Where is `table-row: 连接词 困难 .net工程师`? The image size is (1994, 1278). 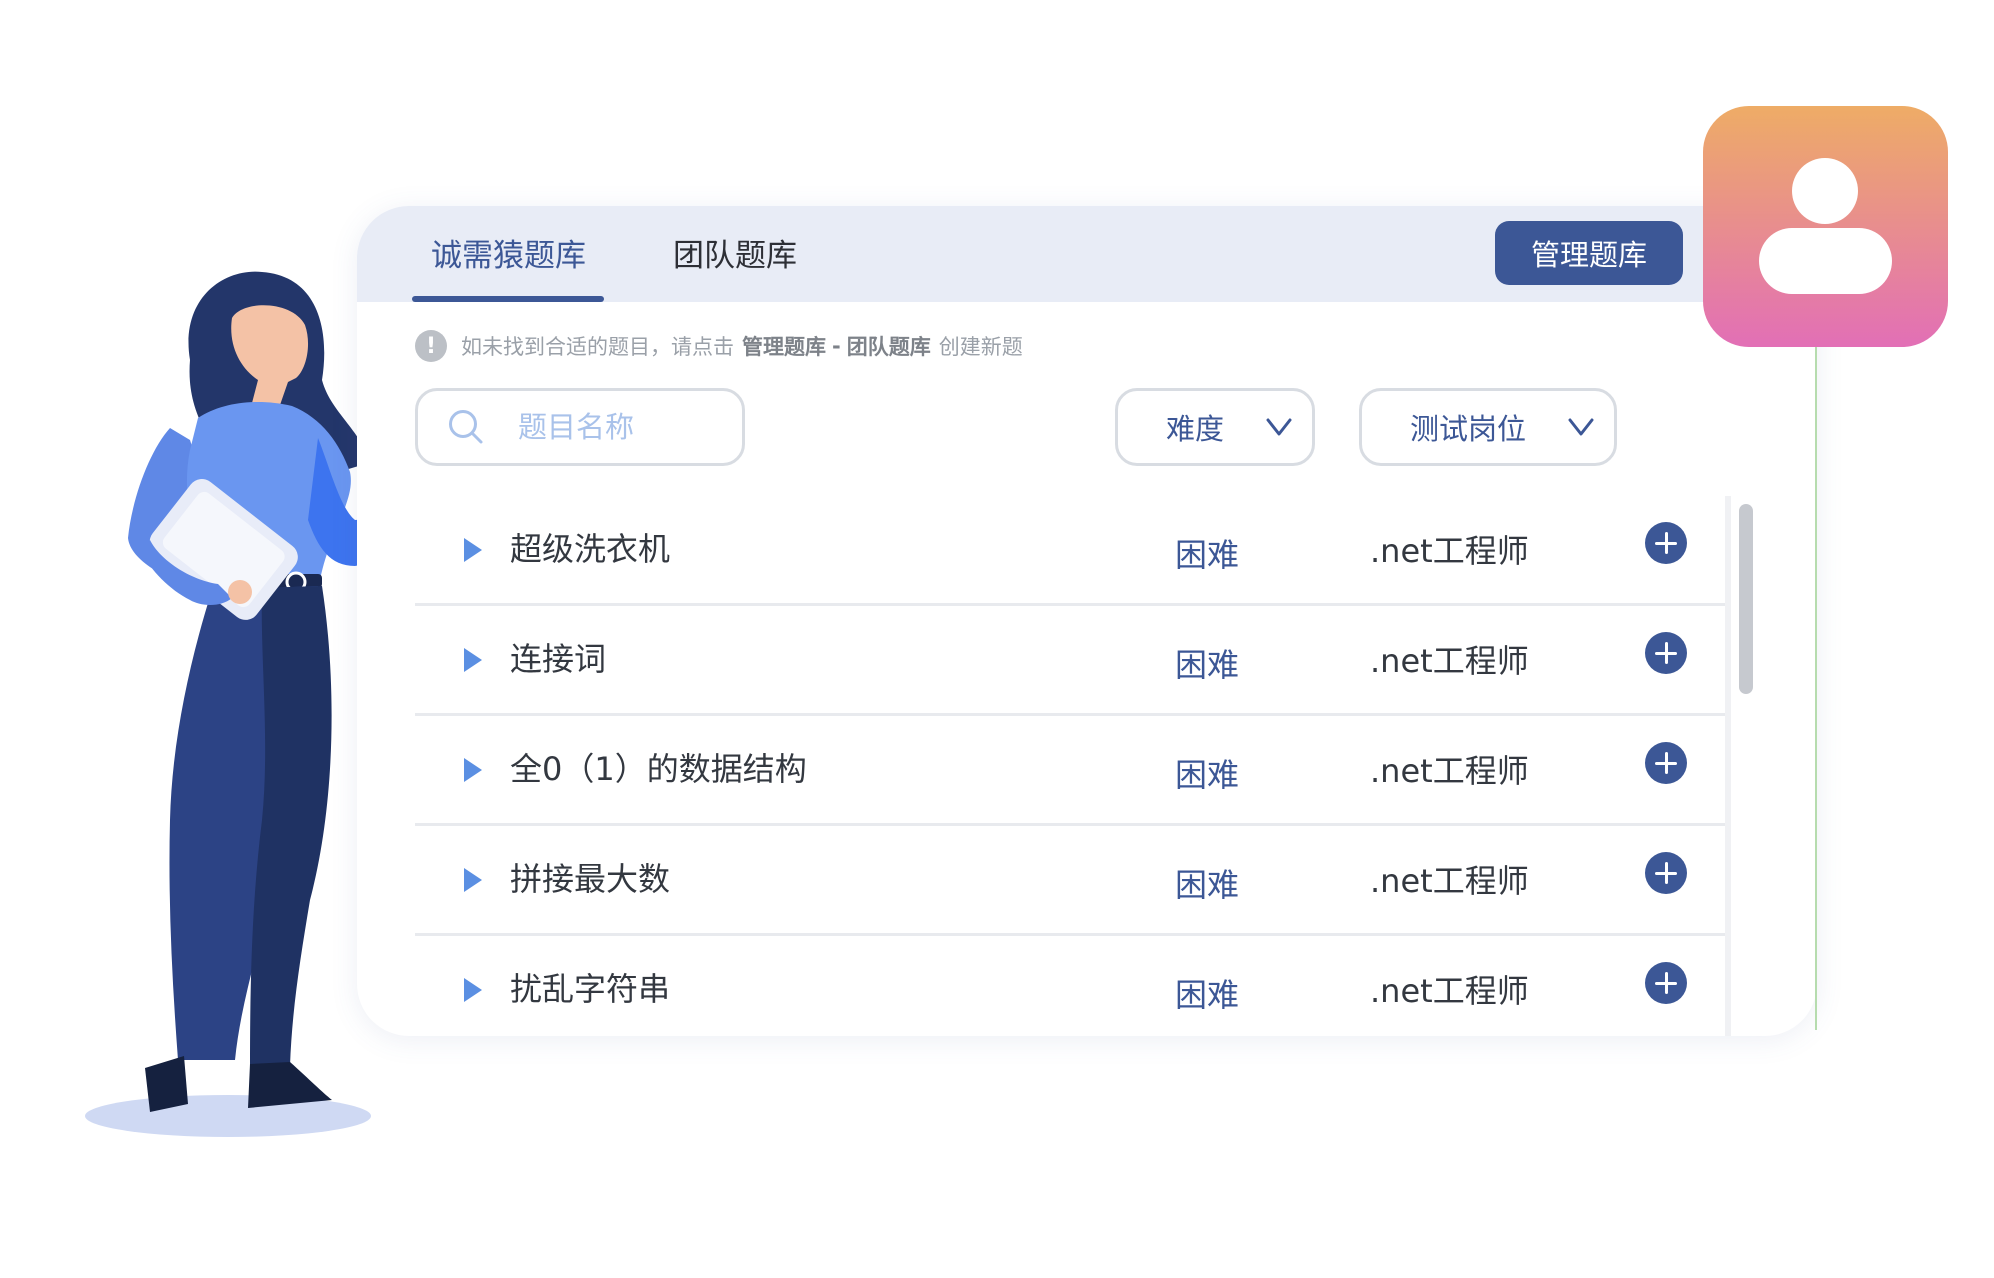
table-row: 连接词 困难 .net工程师 is located at coordinates (1072, 661).